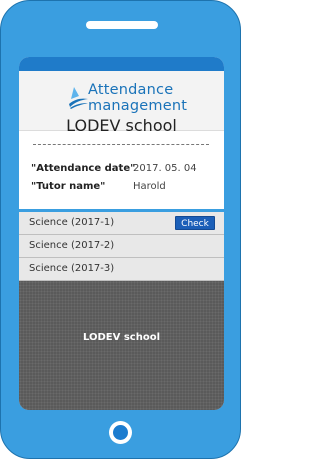 The image size is (320, 459). I want to click on tutor-name-value: Harold, so click(149, 186).